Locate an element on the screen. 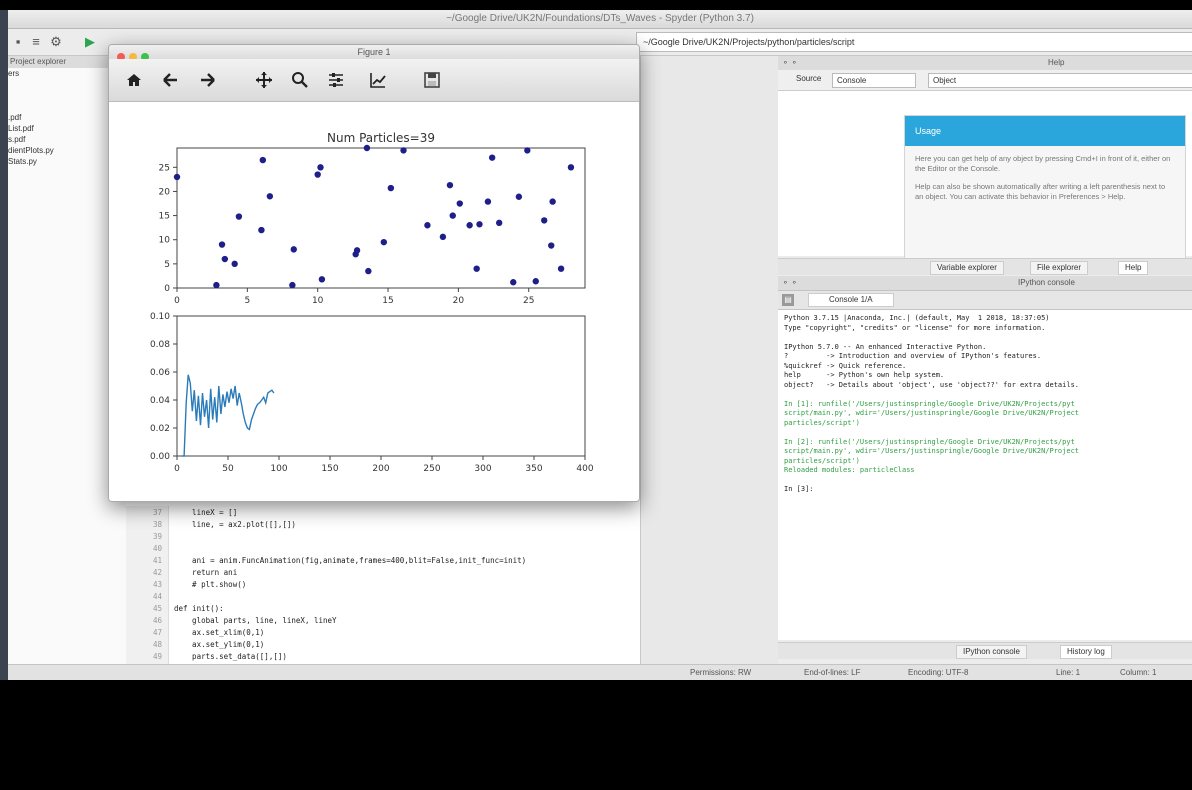 This screenshot has height=790, width=1192. line-number: 40 is located at coordinates (157, 548).